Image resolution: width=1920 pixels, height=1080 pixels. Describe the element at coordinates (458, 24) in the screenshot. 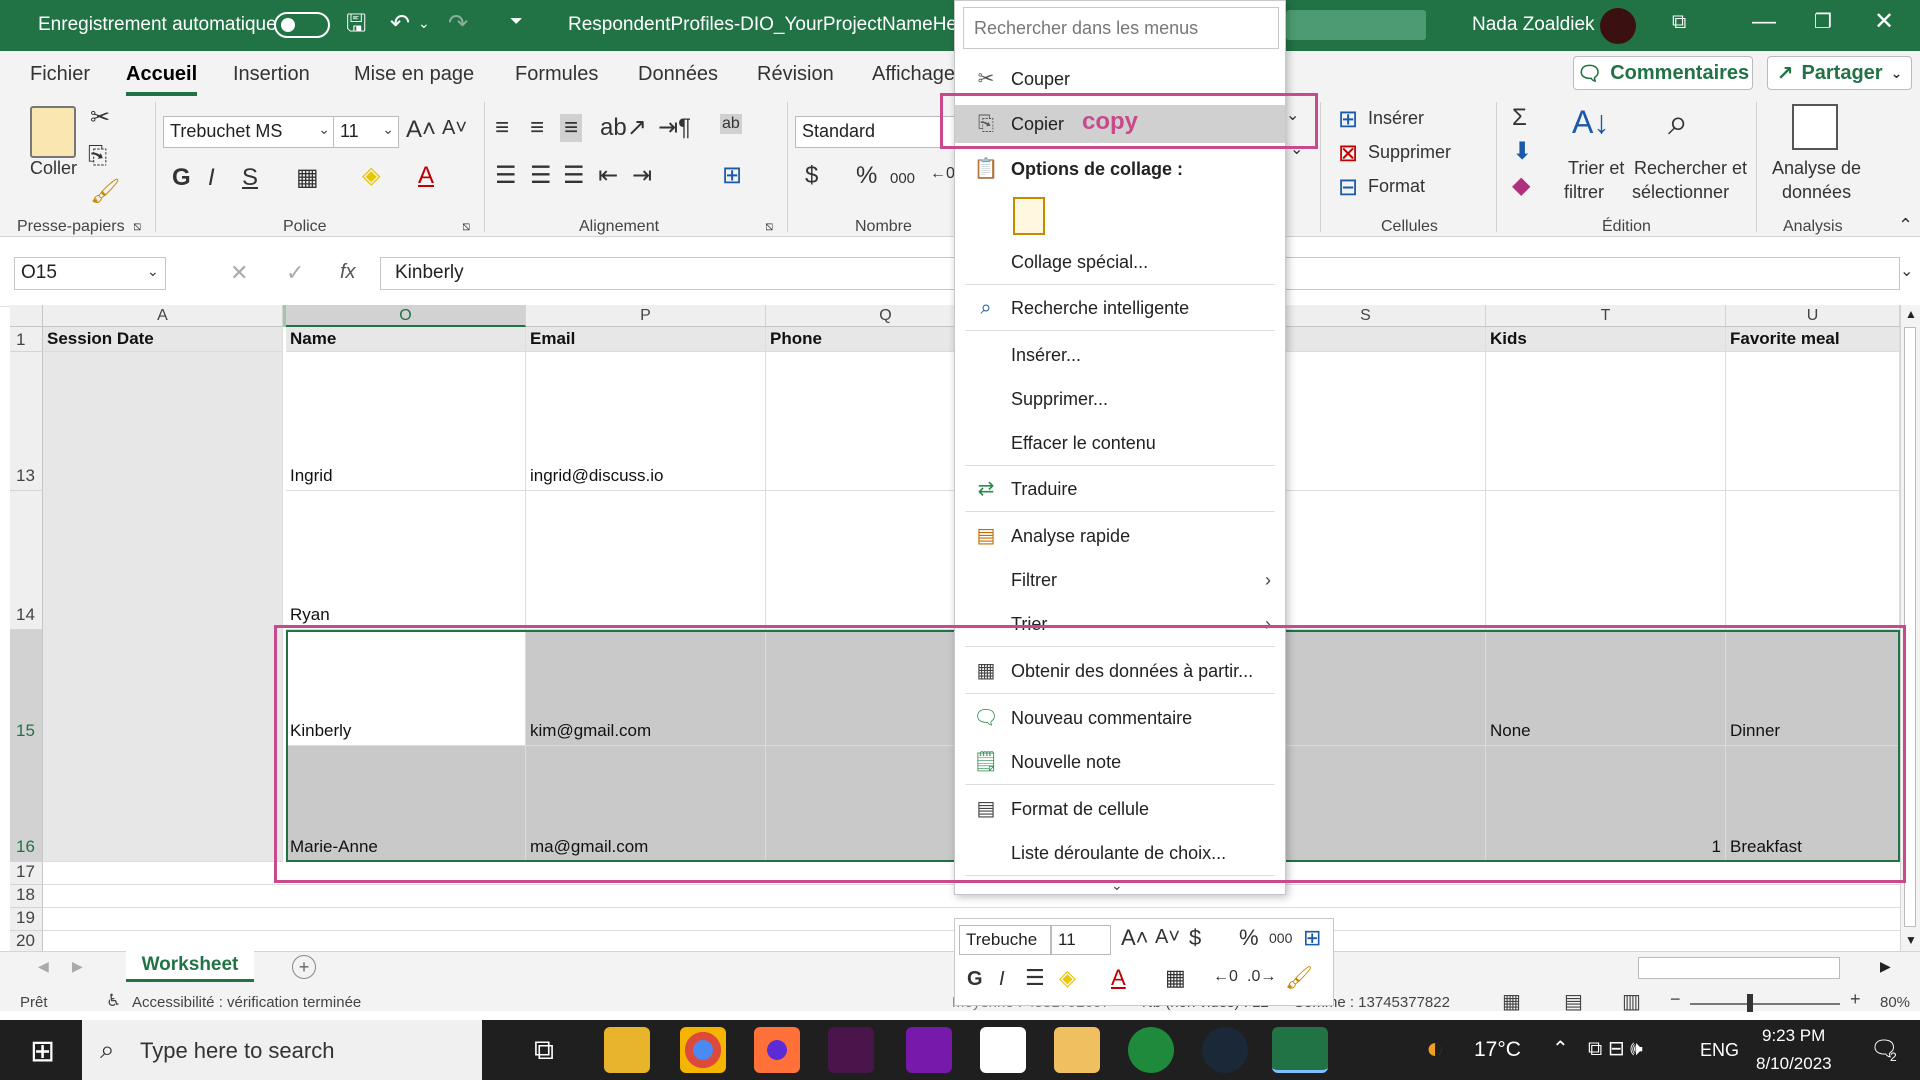

I see `redo-icon: ↷` at that location.